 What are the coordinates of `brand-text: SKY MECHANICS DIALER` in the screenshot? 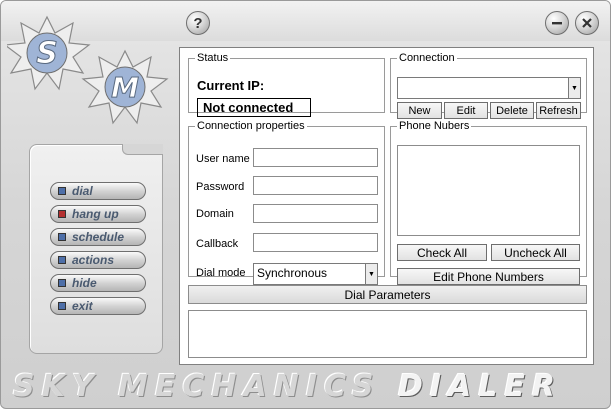 It's located at (308, 387).